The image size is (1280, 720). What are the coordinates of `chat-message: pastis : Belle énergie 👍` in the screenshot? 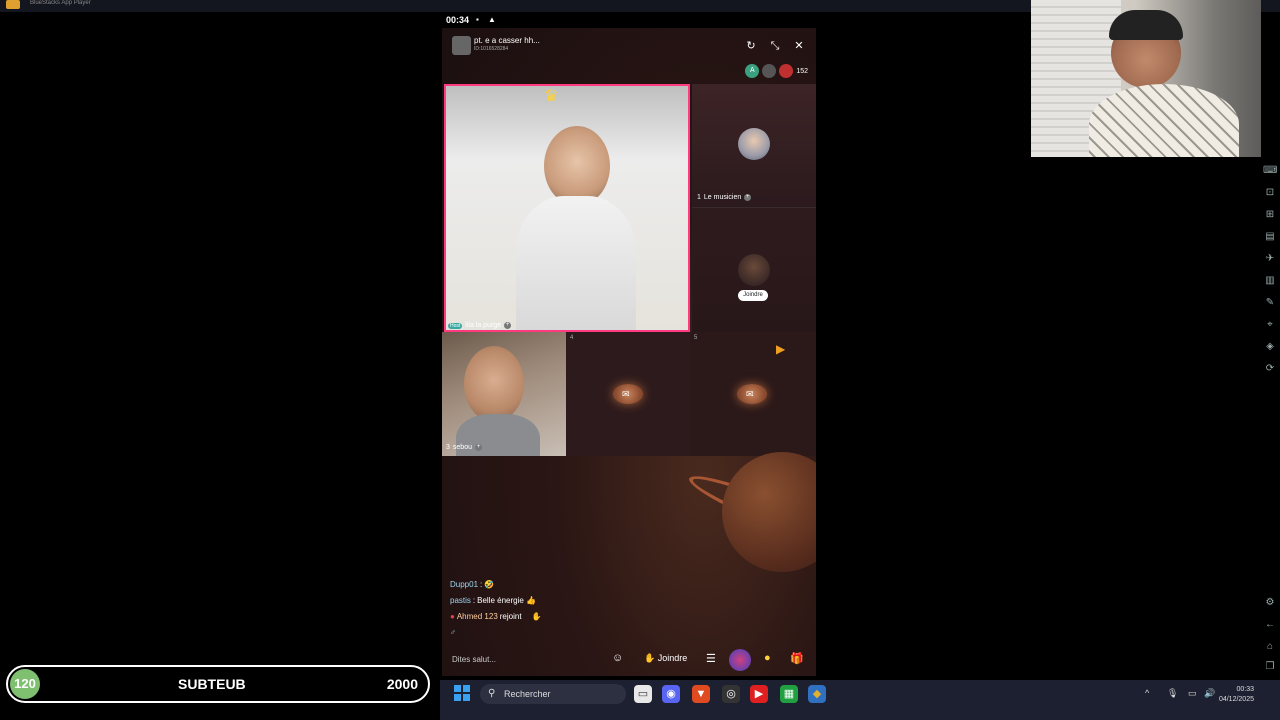 It's located at (575, 600).